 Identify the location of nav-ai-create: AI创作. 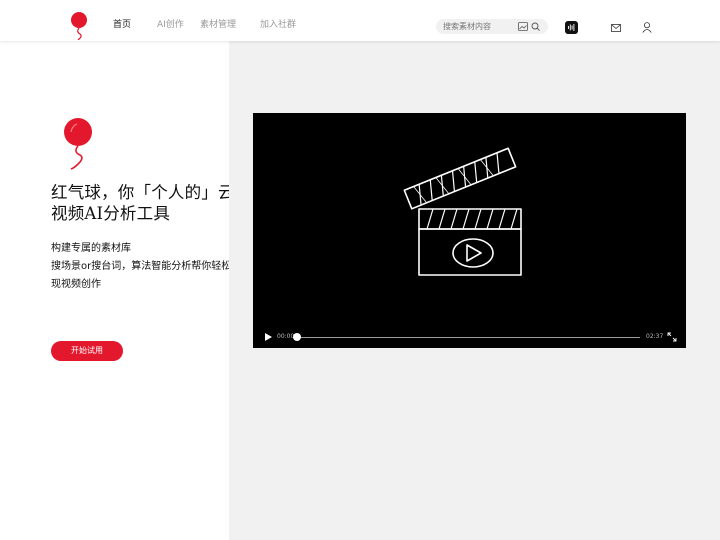
(170, 23).